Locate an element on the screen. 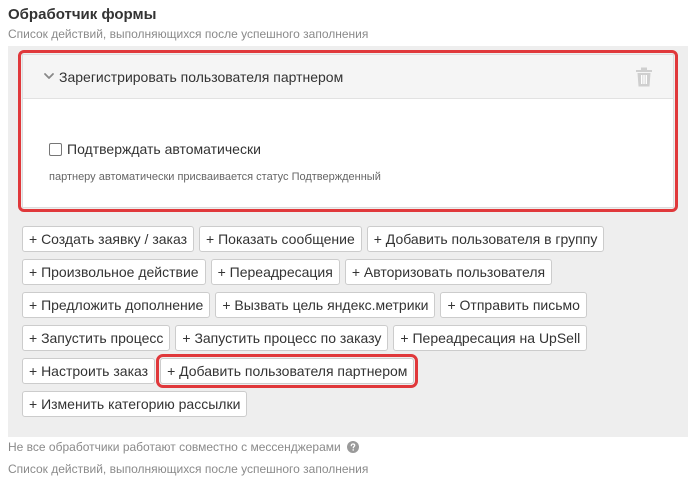  add-custom-action-button: + Произвольное действие is located at coordinates (114, 272).